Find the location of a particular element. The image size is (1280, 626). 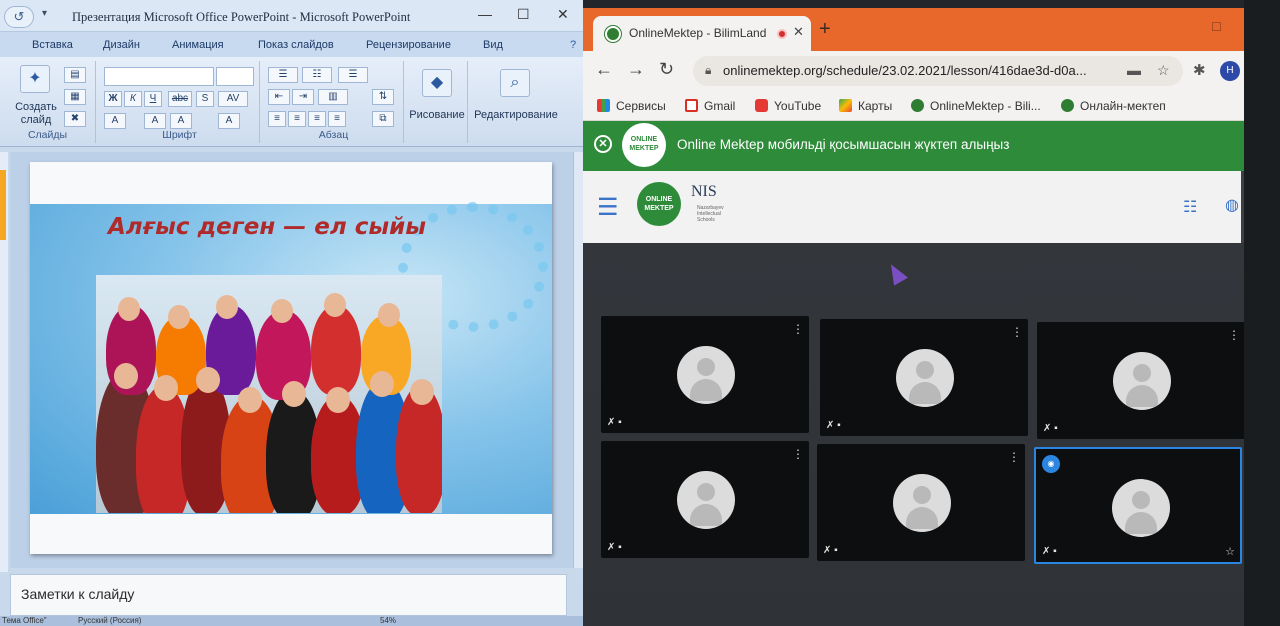

align-right-icon: ≡ is located at coordinates (317, 119).